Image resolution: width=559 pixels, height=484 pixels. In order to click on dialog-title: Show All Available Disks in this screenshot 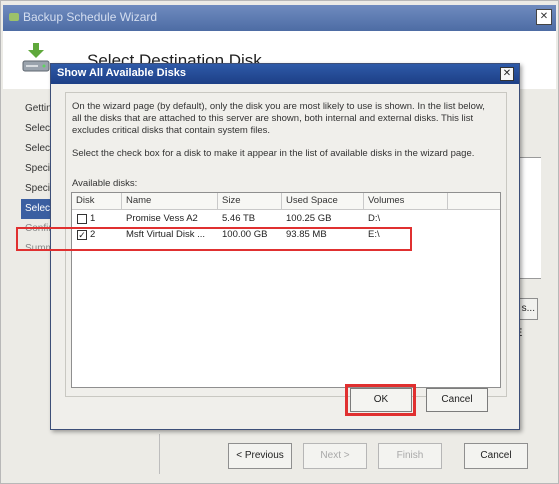, I will do `click(121, 73)`.